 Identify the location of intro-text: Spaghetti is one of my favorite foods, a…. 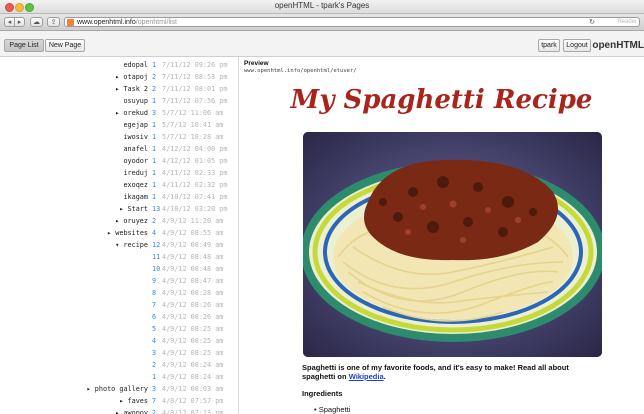
(435, 372).